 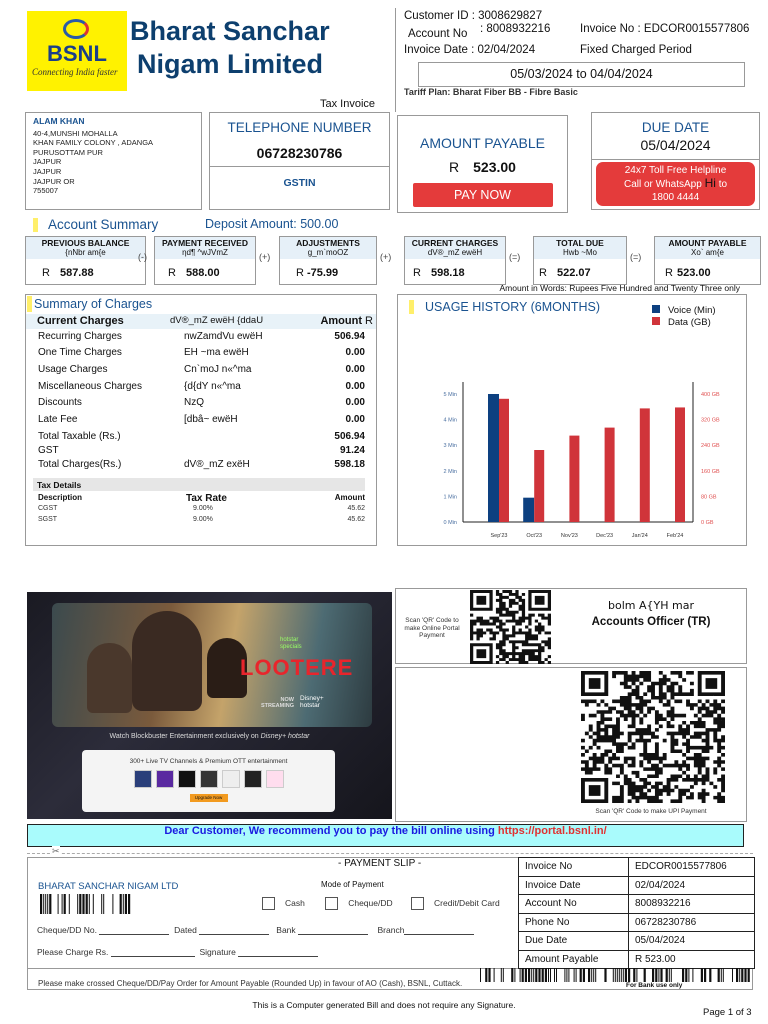 I want to click on charge-row: Total Charges(Rs.) dV®_mZ exëH 598.18, so click(x=201, y=464).